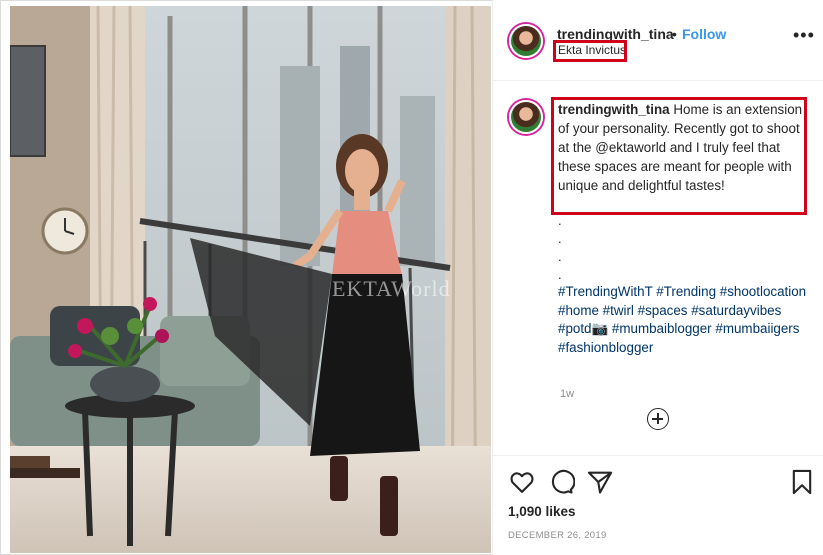 The width and height of the screenshot is (823, 555). Describe the element at coordinates (657, 455) in the screenshot. I see `actions-divider` at that location.